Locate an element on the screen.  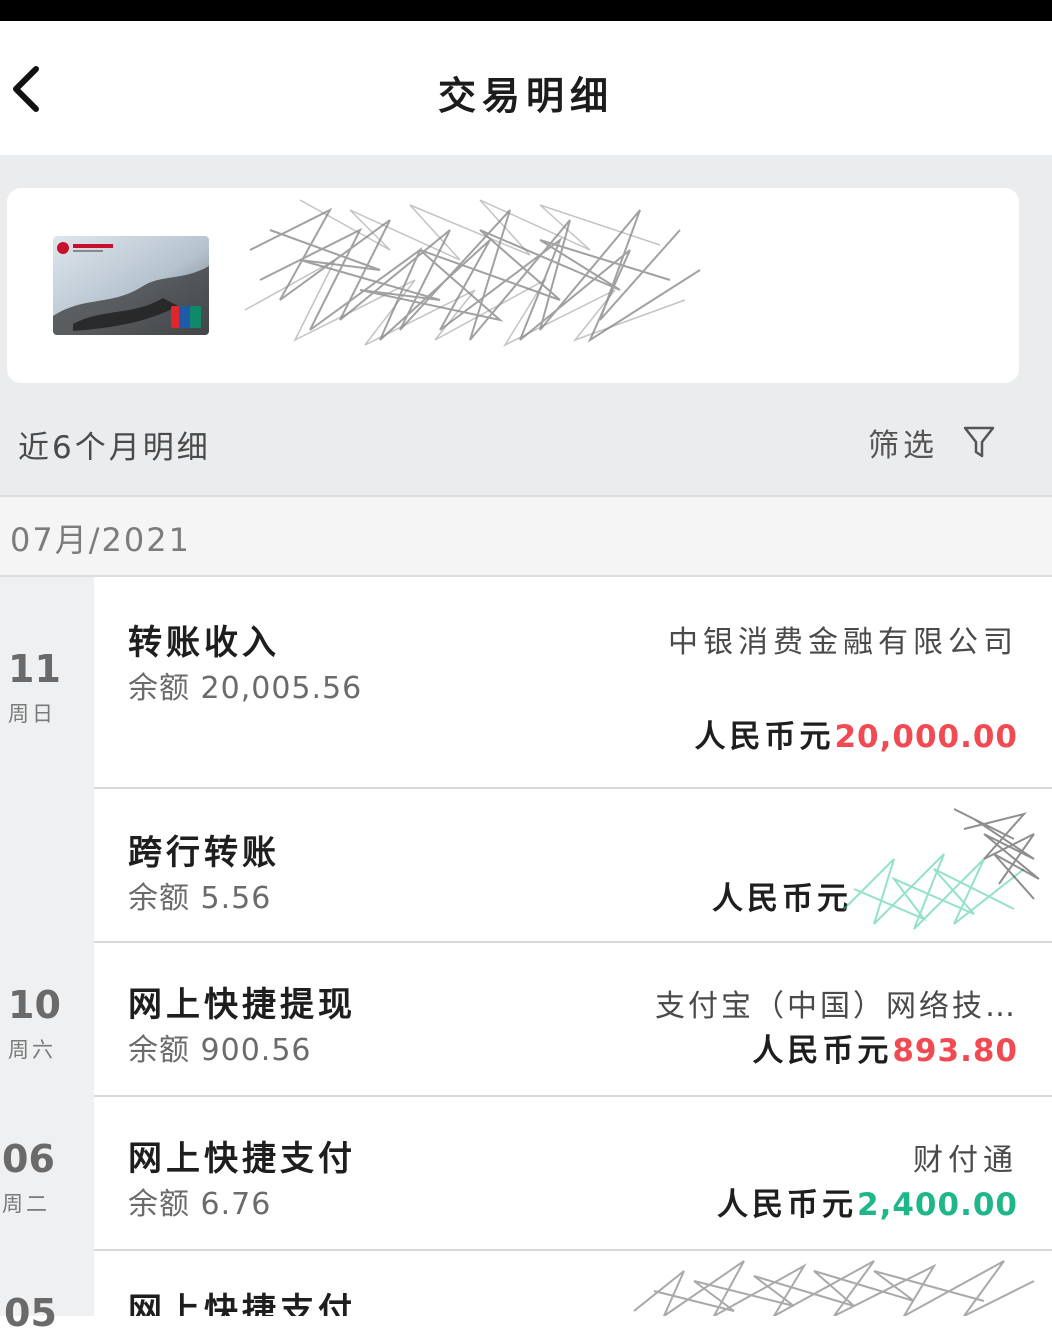
date-day: 10 is located at coordinates (34, 1005).